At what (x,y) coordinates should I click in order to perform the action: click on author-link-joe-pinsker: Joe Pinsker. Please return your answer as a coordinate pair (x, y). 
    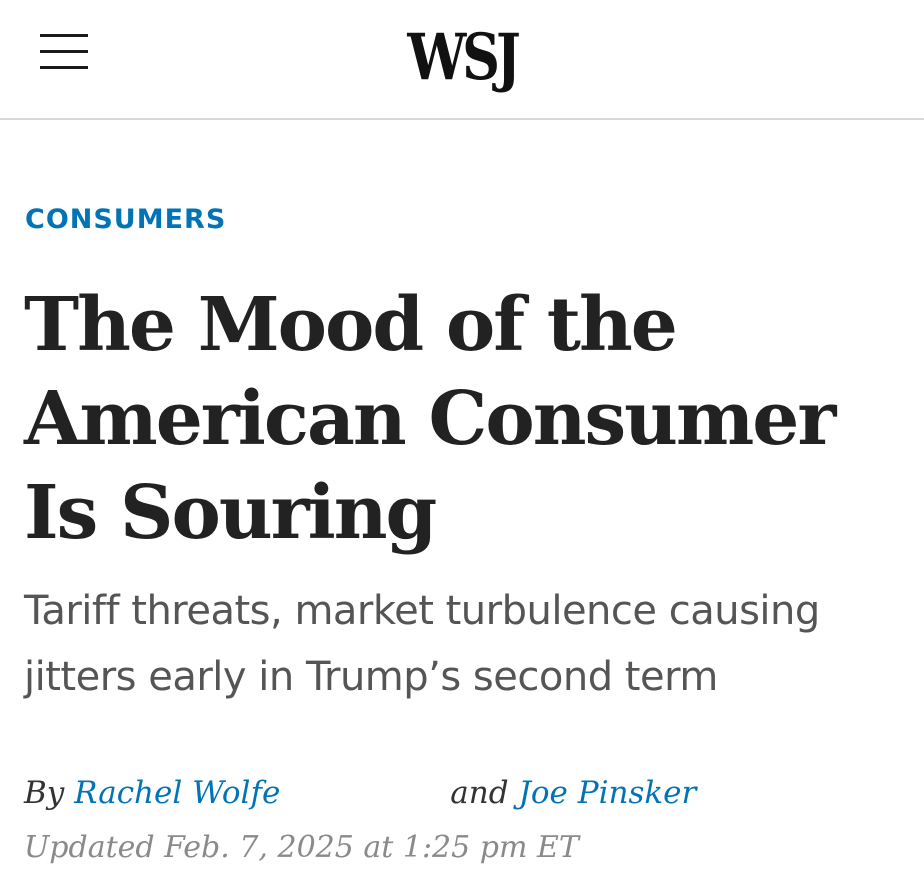
    Looking at the image, I should click on (607, 793).